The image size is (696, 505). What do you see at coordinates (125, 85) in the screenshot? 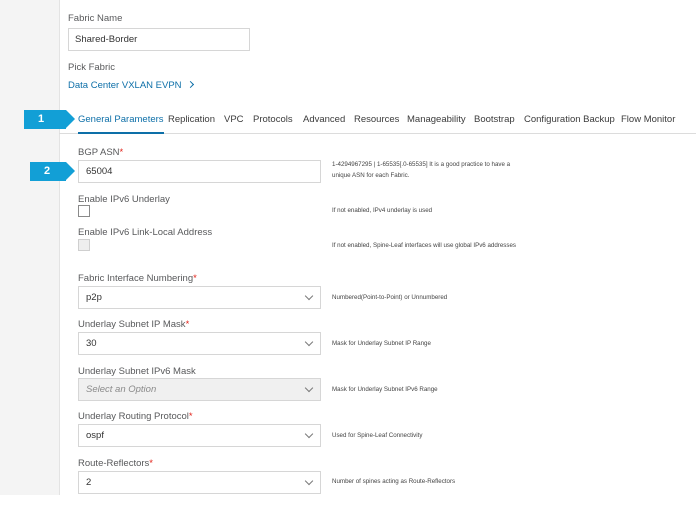
I see `pick-fabric-link-text: Data Center VXLAN EVPN` at bounding box center [125, 85].